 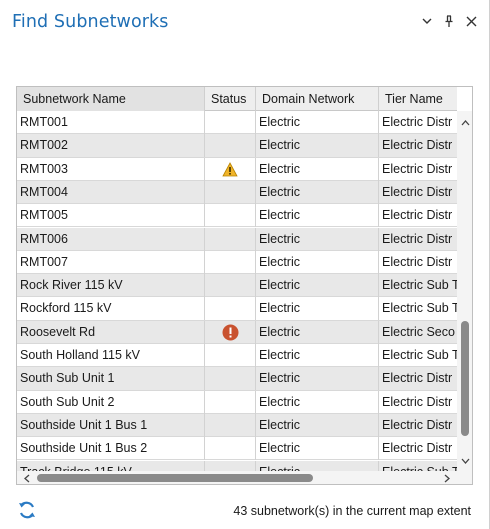 What do you see at coordinates (111, 402) in the screenshot?
I see `cell-subnetwork-name: South Sub Unit 2` at bounding box center [111, 402].